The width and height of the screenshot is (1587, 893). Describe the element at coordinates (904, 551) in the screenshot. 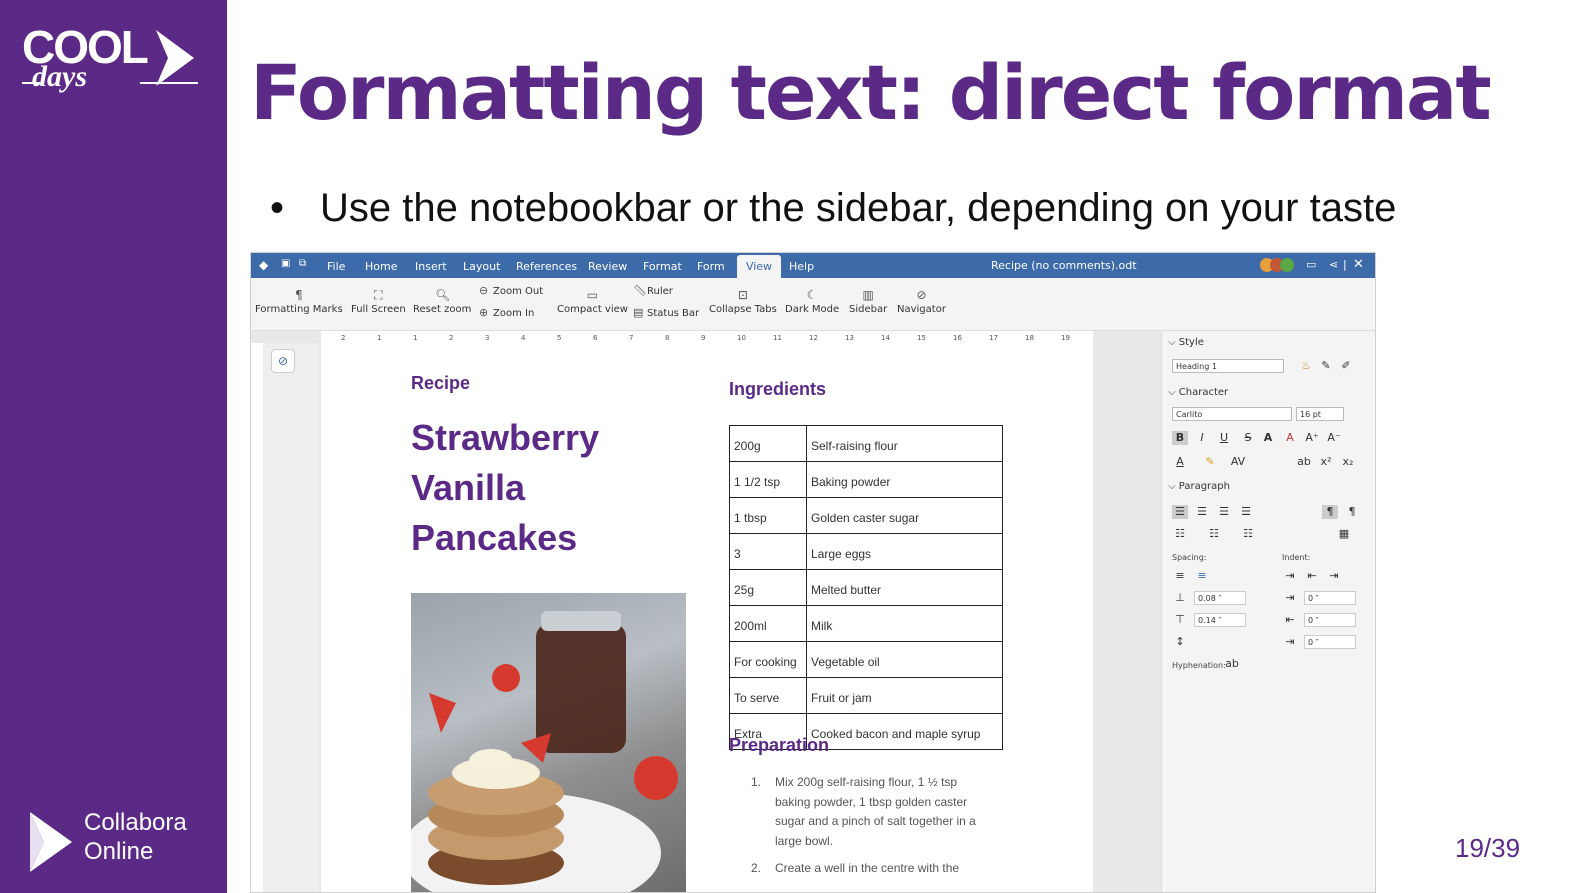

I see `ingredient-name: Large eggs` at that location.